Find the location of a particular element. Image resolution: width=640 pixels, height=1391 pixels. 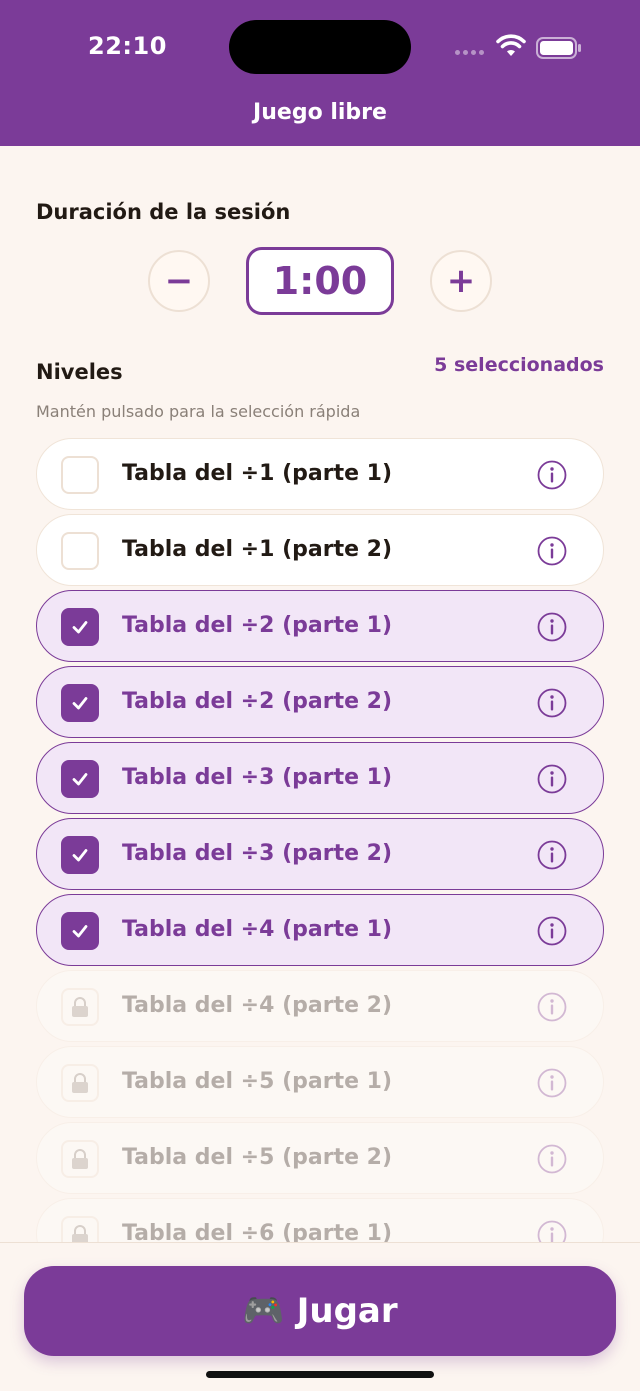

gamepad-icon: 🎮 is located at coordinates (263, 1311).